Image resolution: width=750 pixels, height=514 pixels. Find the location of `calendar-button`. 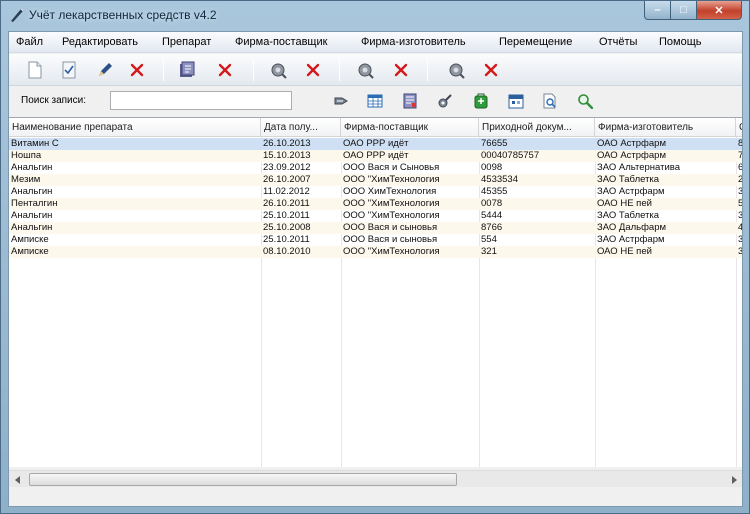

calendar-button is located at coordinates (516, 101).